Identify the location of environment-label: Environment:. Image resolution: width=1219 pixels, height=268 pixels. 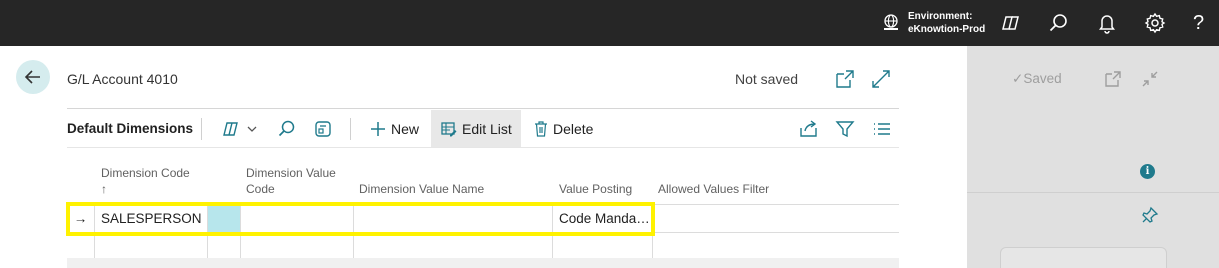
(940, 16).